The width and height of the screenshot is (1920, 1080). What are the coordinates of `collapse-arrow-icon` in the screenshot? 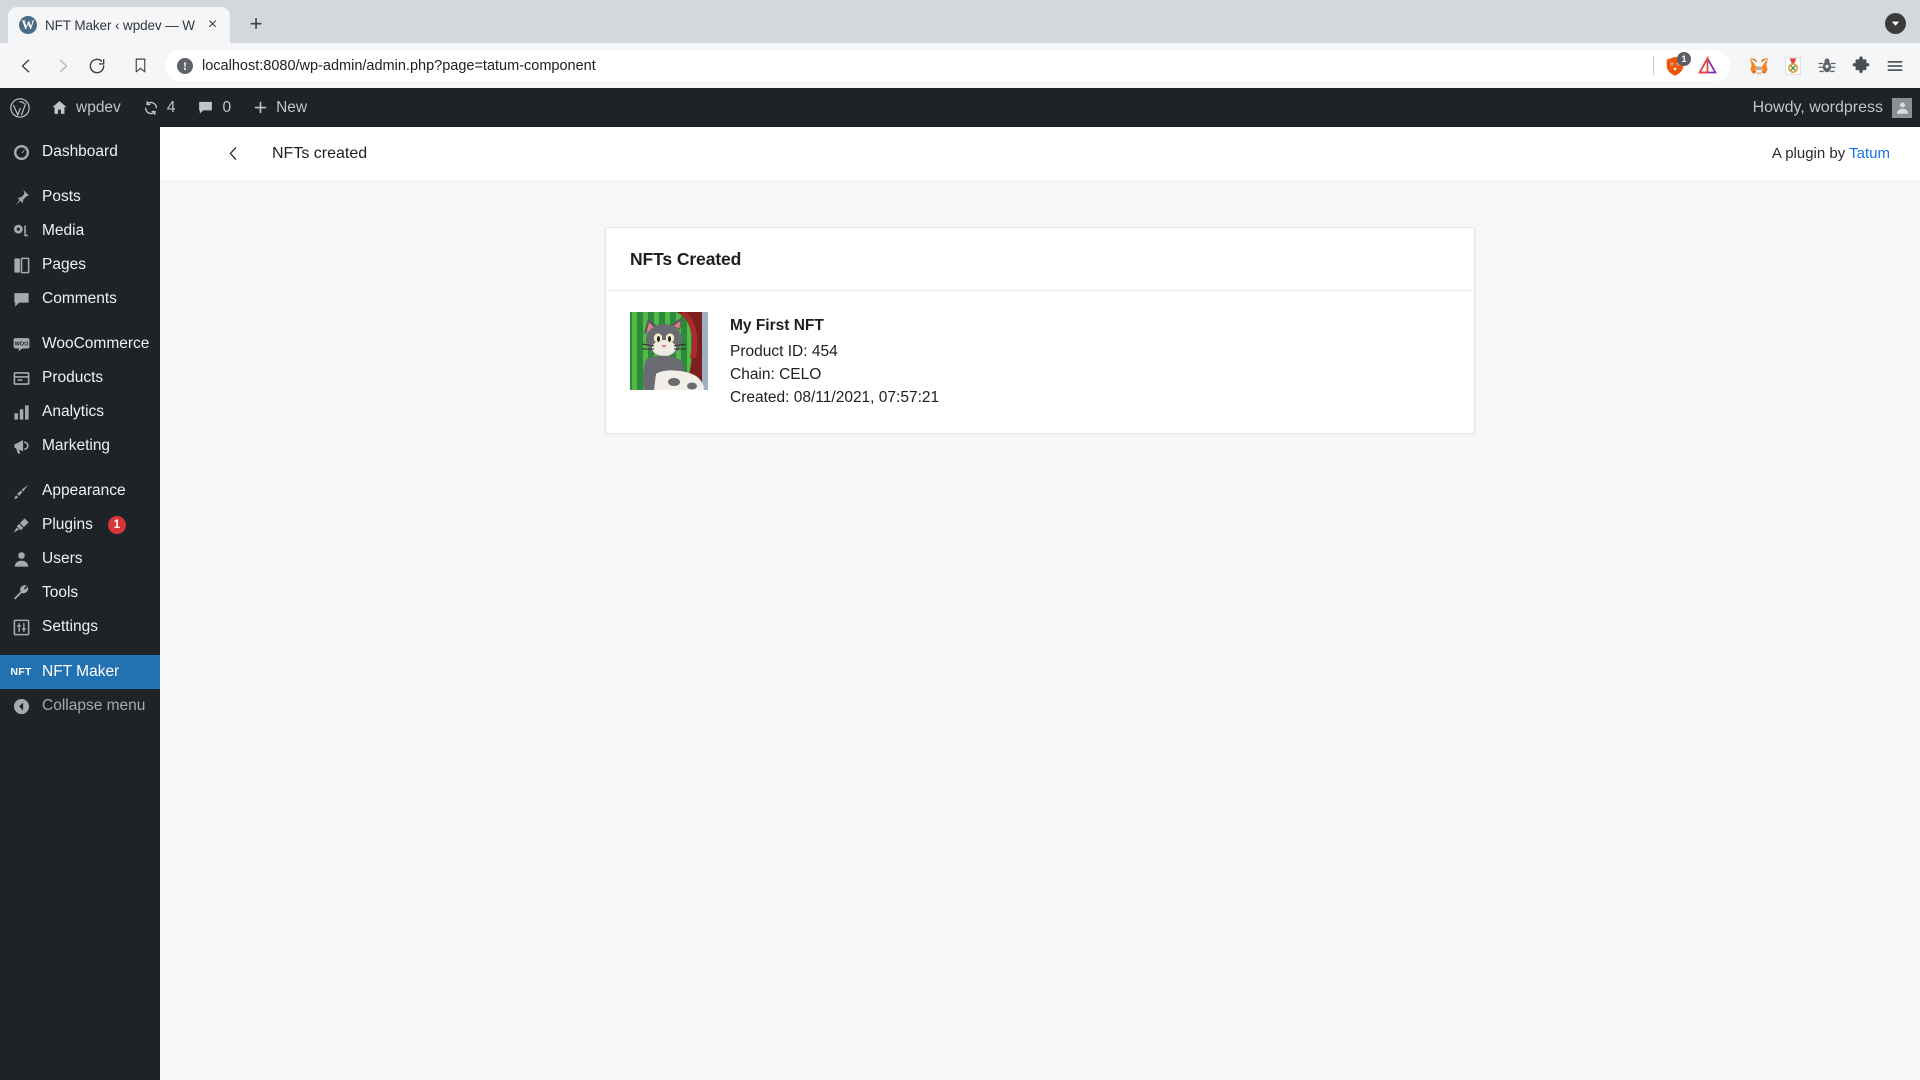 It's located at (21, 706).